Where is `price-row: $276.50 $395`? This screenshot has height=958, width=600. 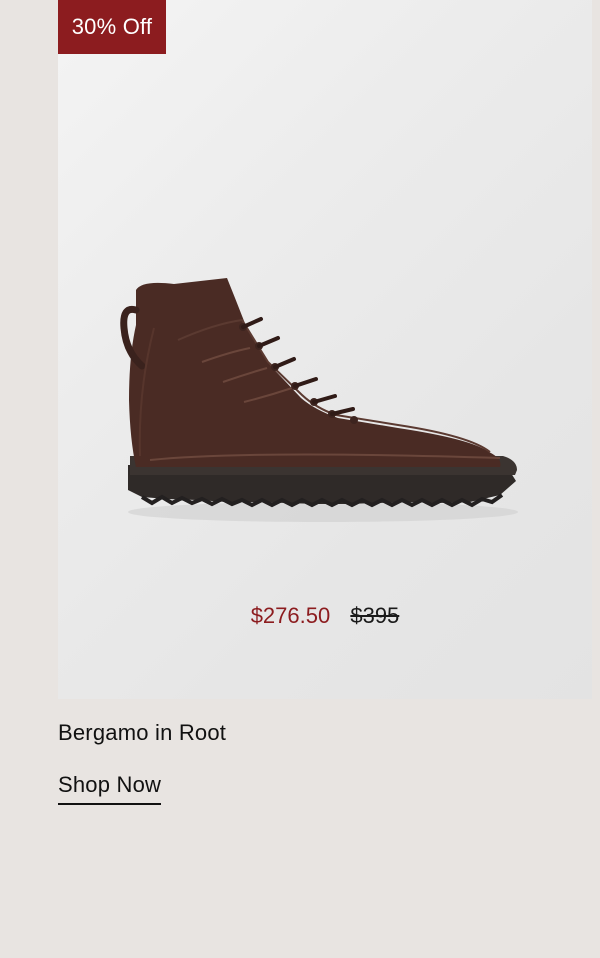
price-row: $276.50 $395 is located at coordinates (325, 616).